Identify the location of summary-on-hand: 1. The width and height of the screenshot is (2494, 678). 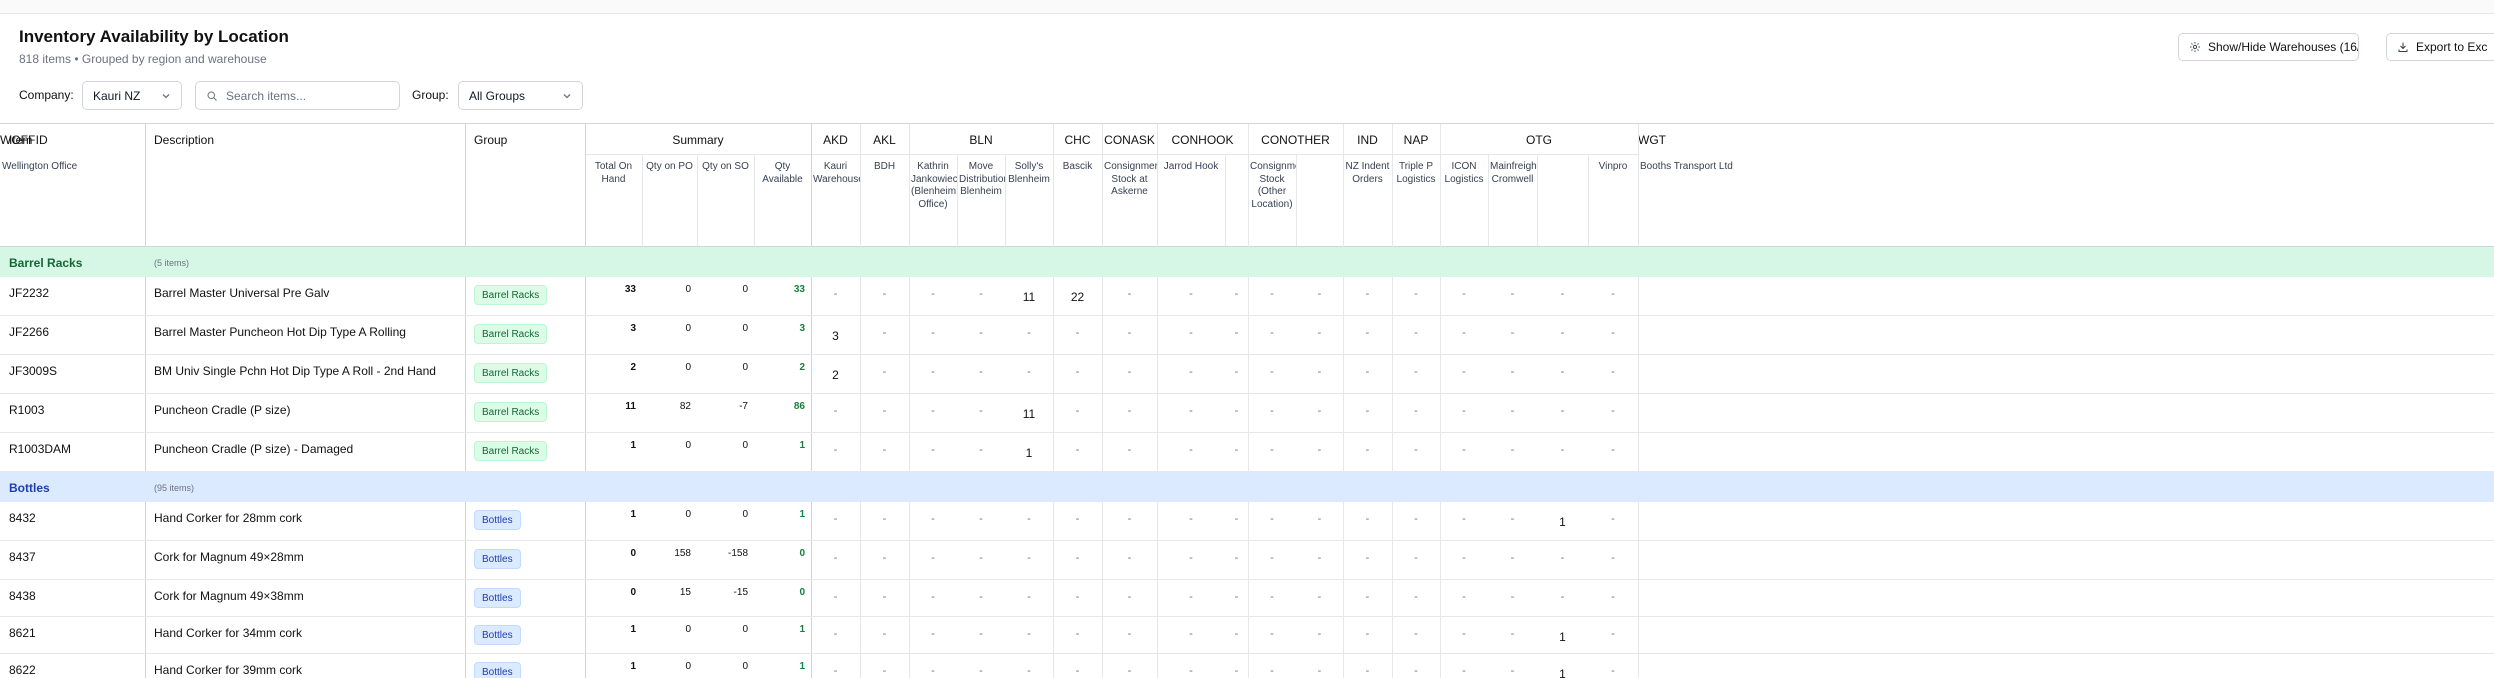
(633, 629).